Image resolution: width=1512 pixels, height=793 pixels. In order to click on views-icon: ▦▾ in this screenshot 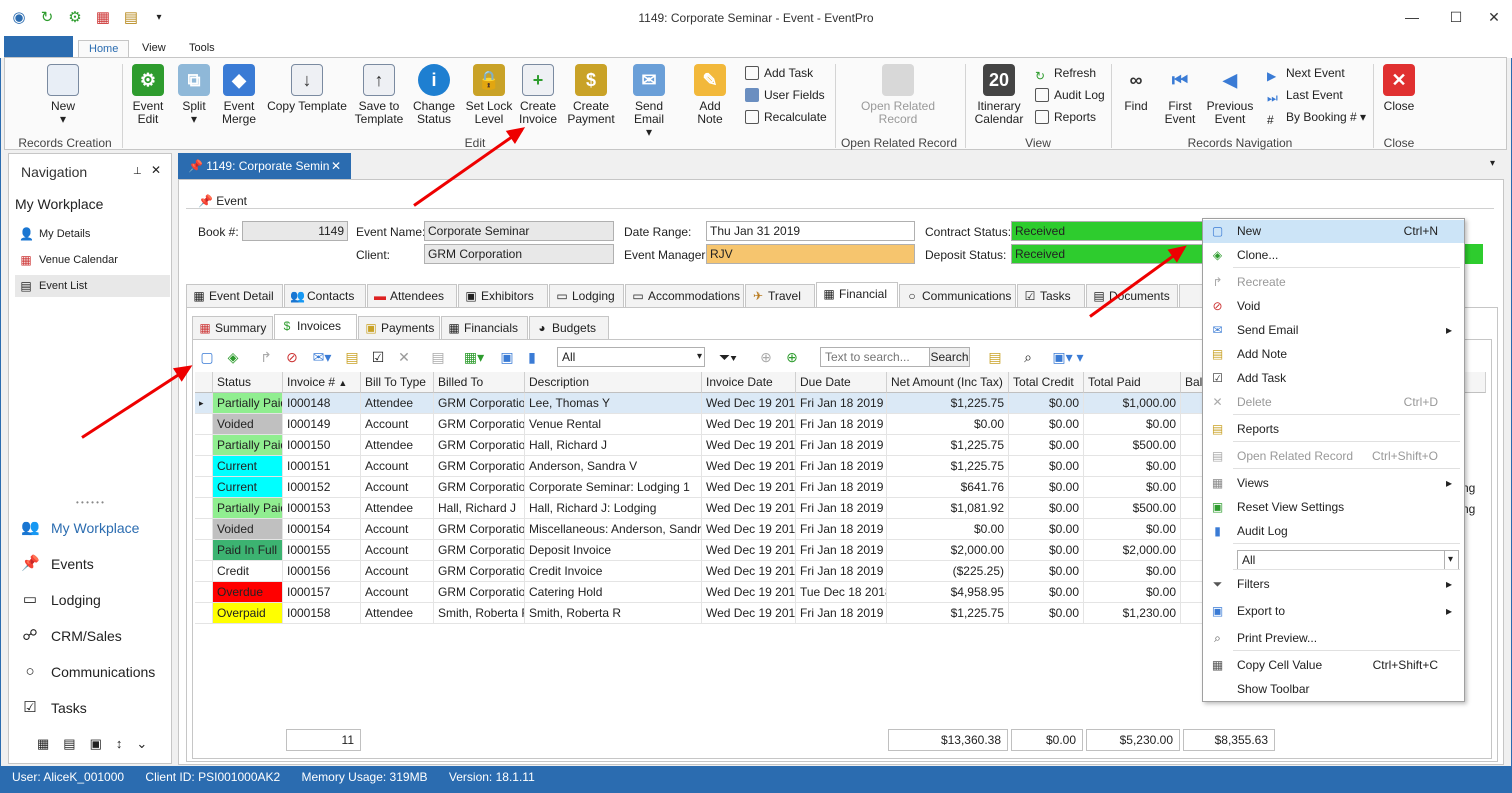, I will do `click(474, 357)`.